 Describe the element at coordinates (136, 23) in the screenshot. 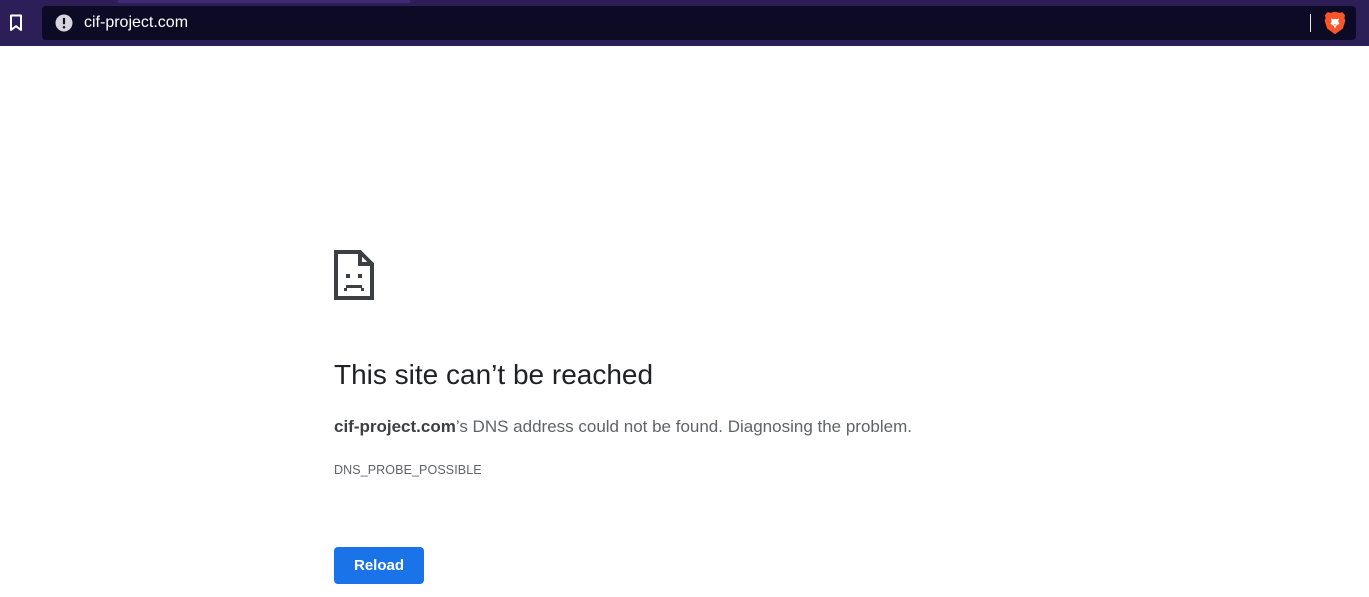

I see `url-text: cif-project.com` at that location.